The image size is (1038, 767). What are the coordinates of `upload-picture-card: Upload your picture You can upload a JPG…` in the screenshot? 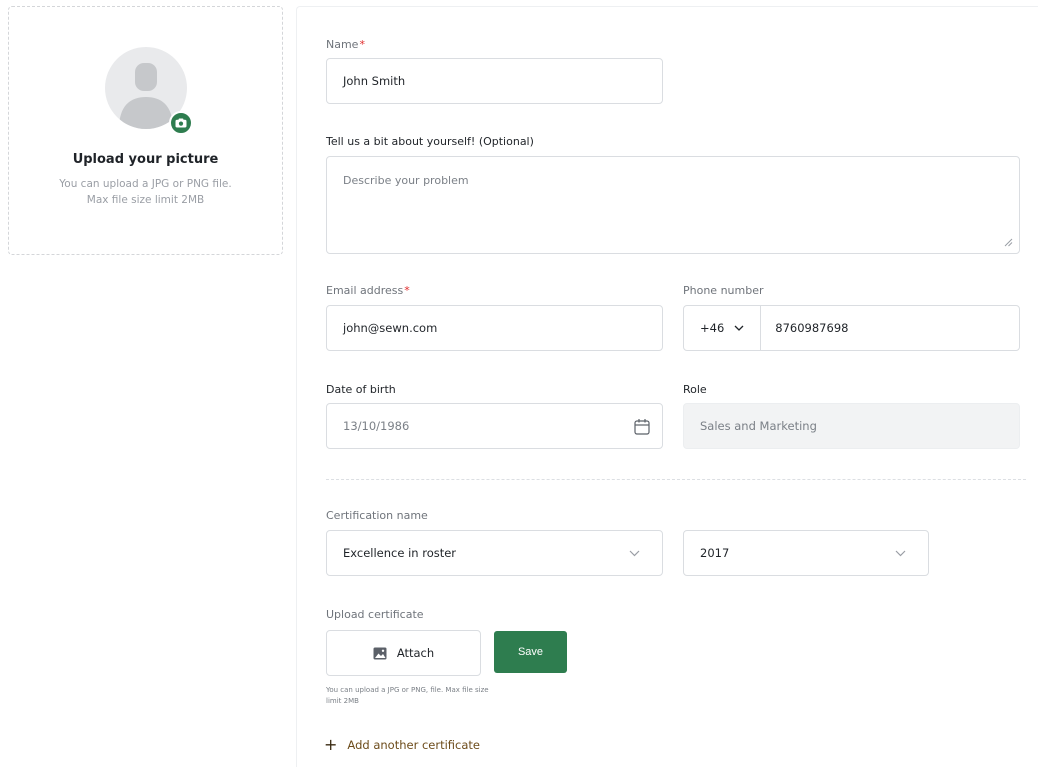 It's located at (145, 130).